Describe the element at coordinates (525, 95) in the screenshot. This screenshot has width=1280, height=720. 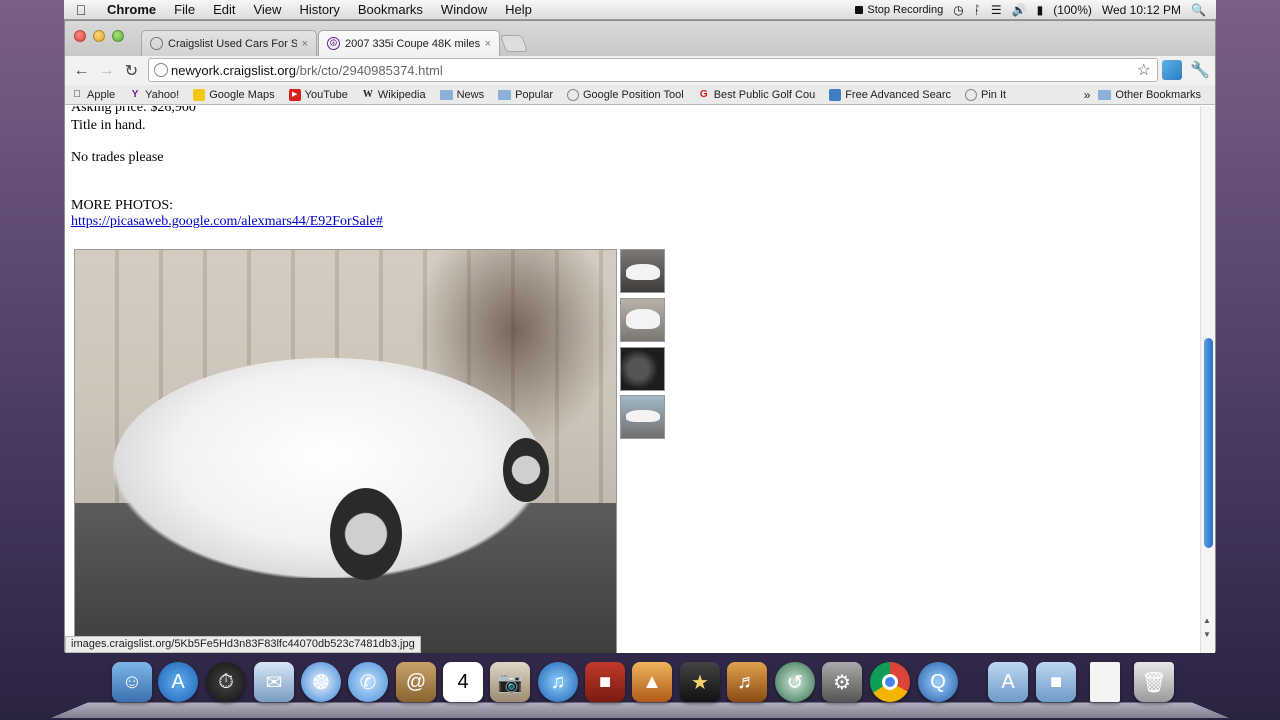
I see `bookmark-folder-popular: Popular` at that location.